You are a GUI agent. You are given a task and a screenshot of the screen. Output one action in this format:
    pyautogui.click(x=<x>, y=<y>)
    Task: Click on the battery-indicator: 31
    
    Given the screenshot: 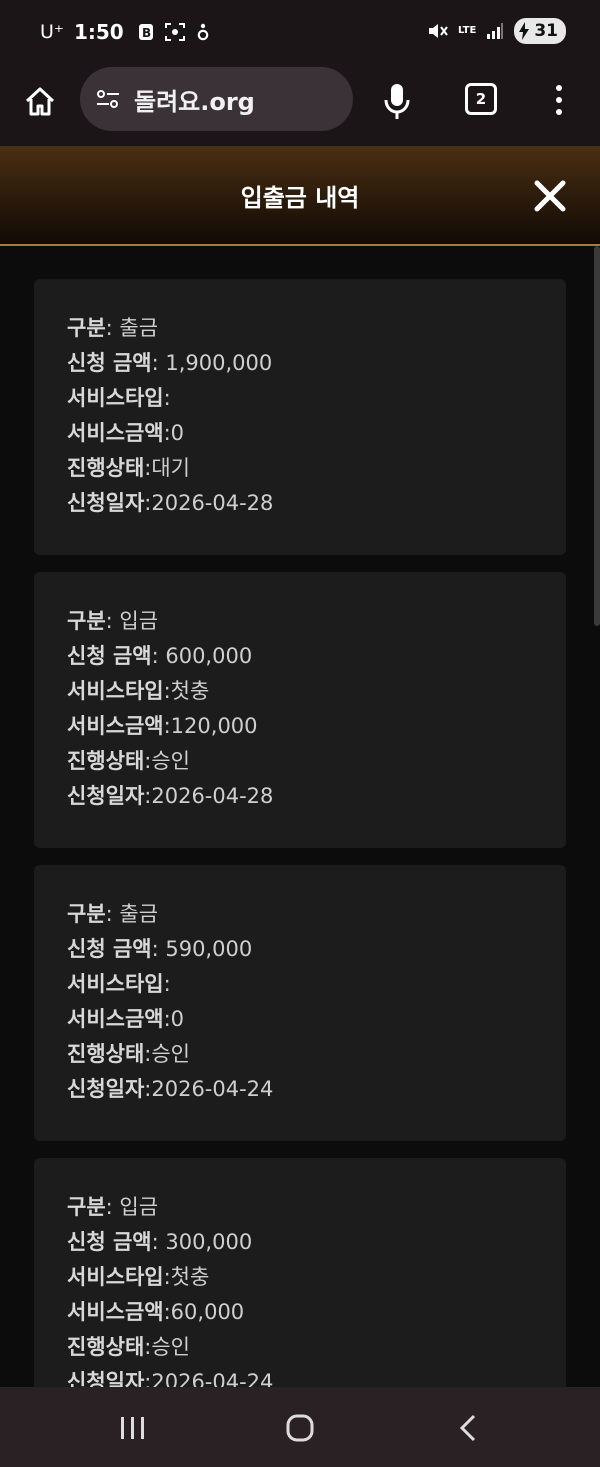 What is the action you would take?
    pyautogui.click(x=540, y=31)
    